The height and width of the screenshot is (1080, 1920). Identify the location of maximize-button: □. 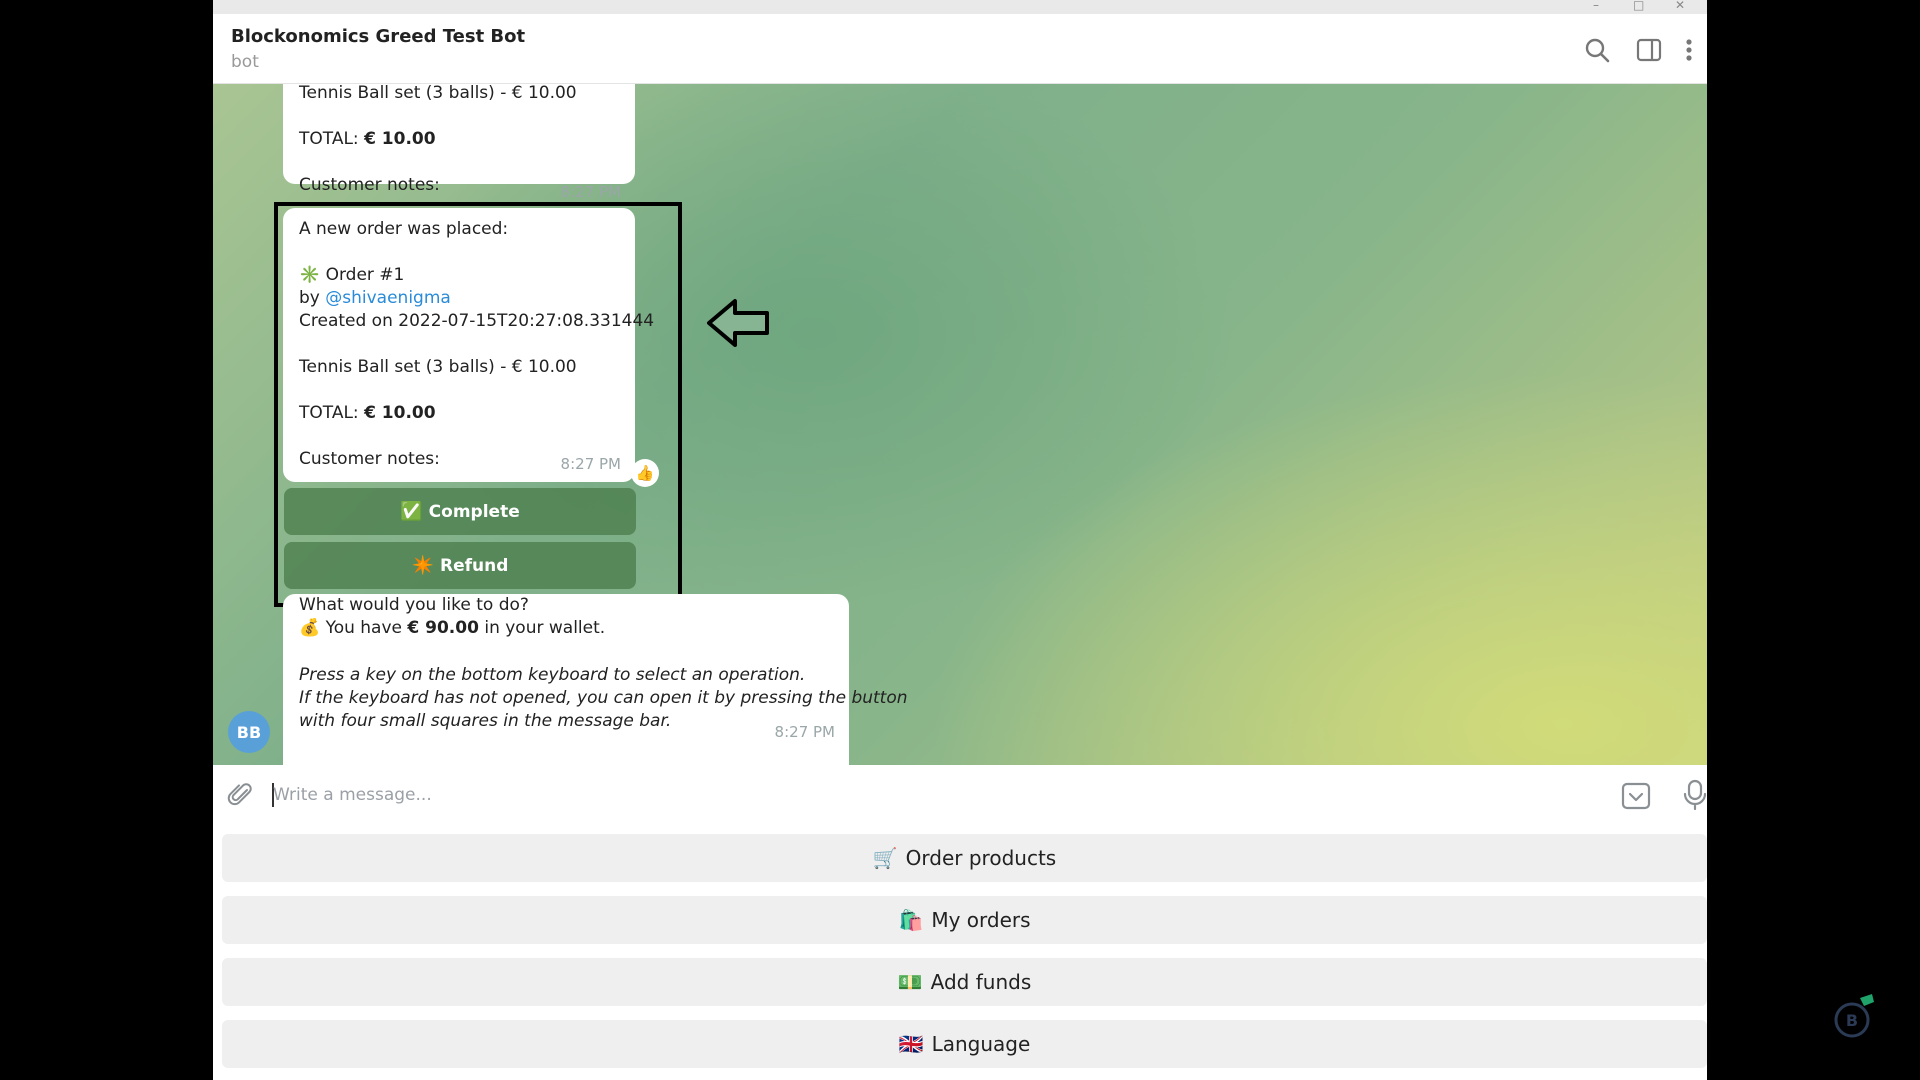
(1638, 6).